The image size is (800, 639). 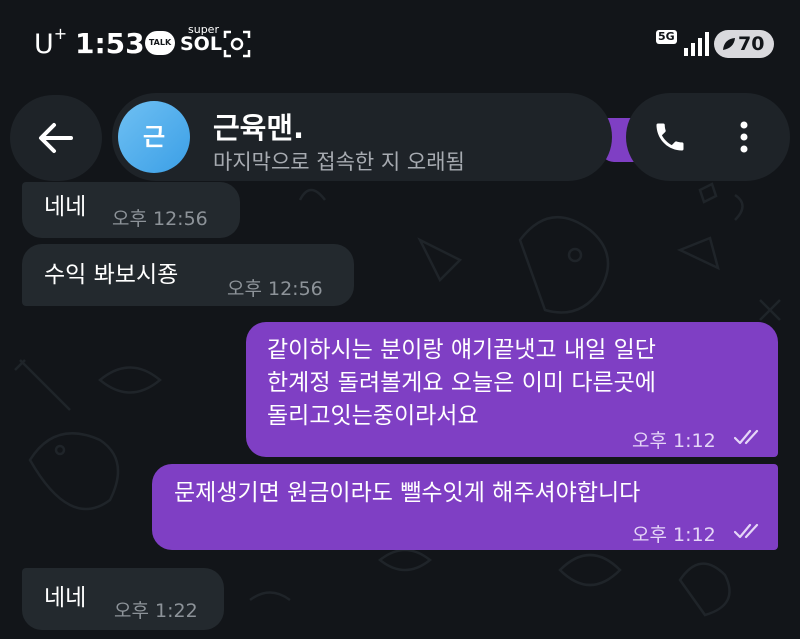 I want to click on arrow-left-icon, so click(x=56, y=138).